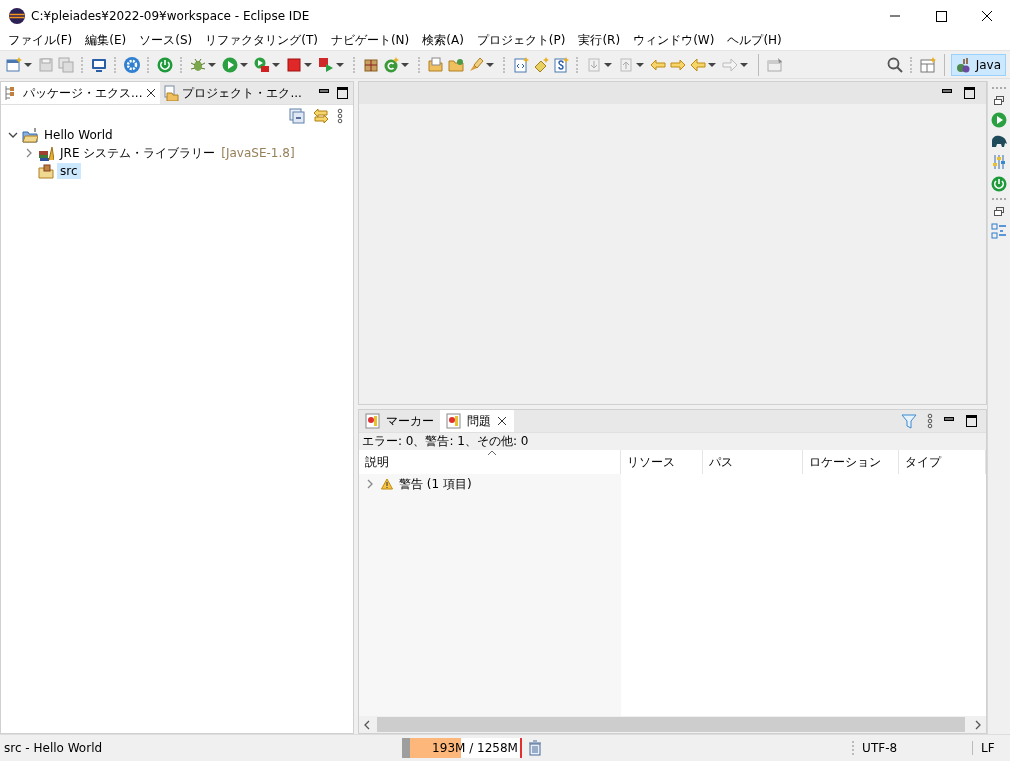 The image size is (1010, 761). I want to click on window-title: C:¥pleiades¥2022-09¥workspace - Eclipse IDE, so click(171, 15).